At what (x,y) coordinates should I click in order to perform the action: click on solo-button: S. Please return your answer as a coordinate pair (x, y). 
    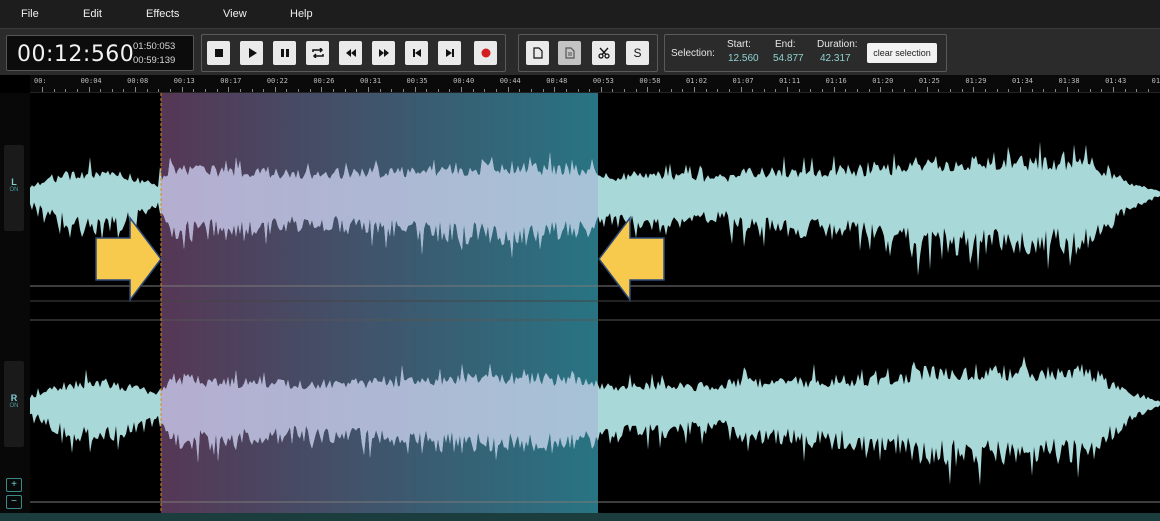
    Looking at the image, I should click on (637, 53).